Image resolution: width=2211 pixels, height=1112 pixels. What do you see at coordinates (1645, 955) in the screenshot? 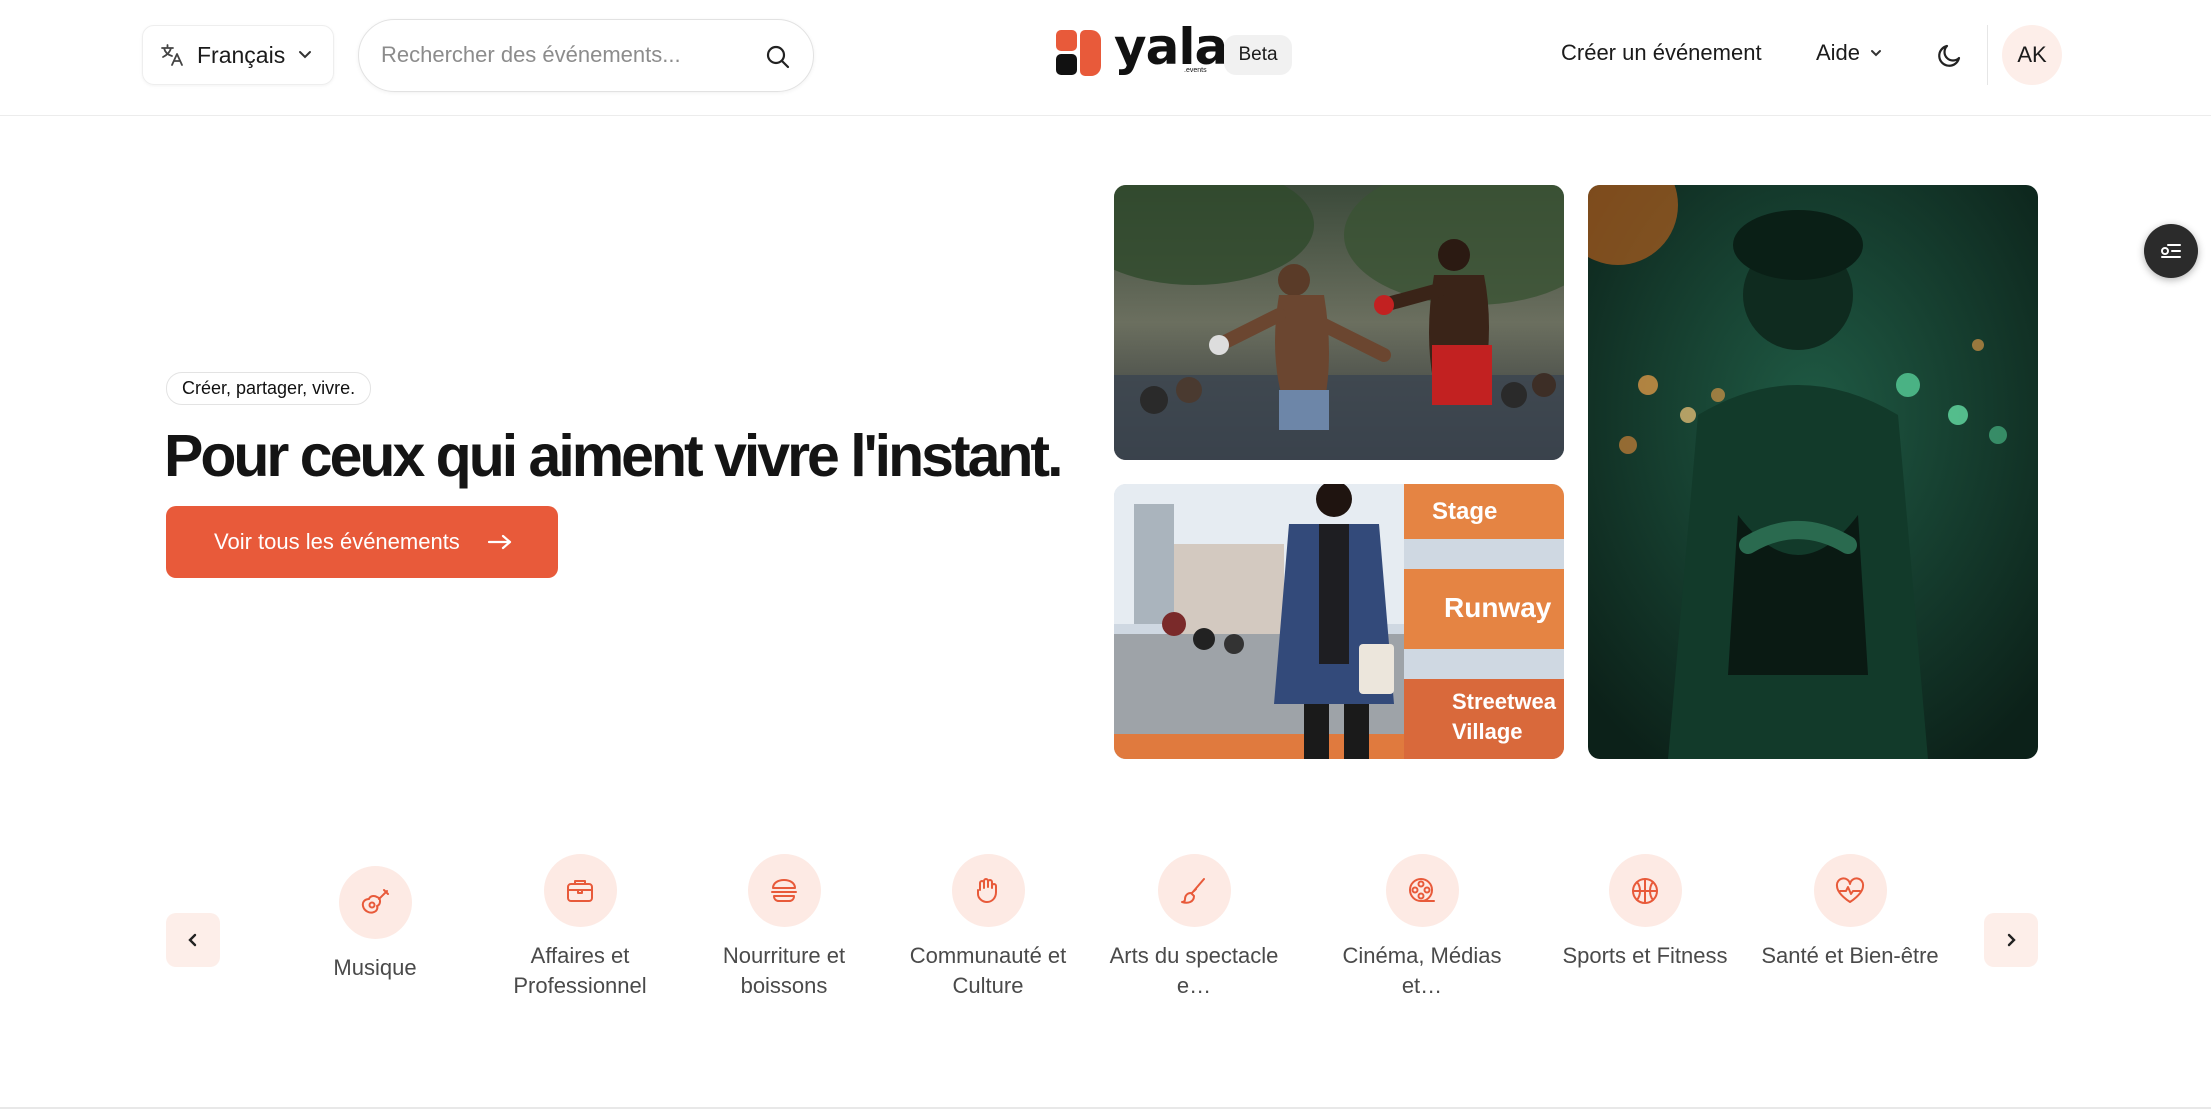
I see `category-label: Sports et Fitness` at bounding box center [1645, 955].